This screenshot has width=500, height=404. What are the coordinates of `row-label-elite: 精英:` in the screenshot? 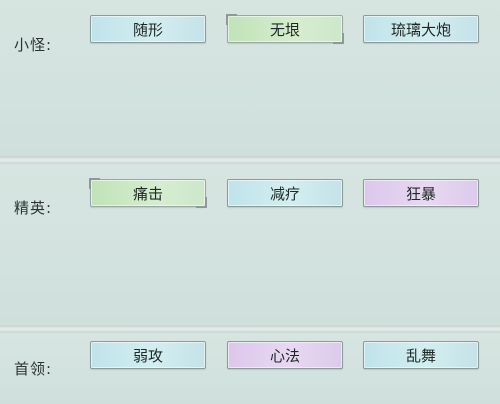 It's located at (33, 208).